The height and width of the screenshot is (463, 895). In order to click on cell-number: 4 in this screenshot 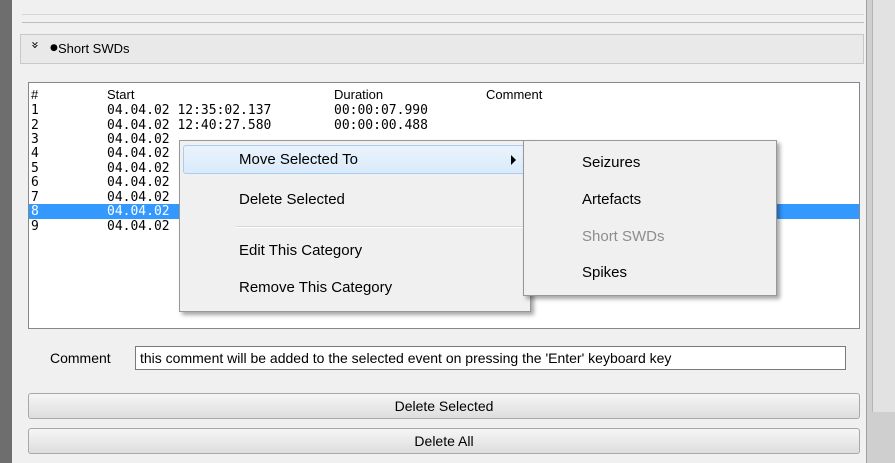, I will do `click(35, 153)`.